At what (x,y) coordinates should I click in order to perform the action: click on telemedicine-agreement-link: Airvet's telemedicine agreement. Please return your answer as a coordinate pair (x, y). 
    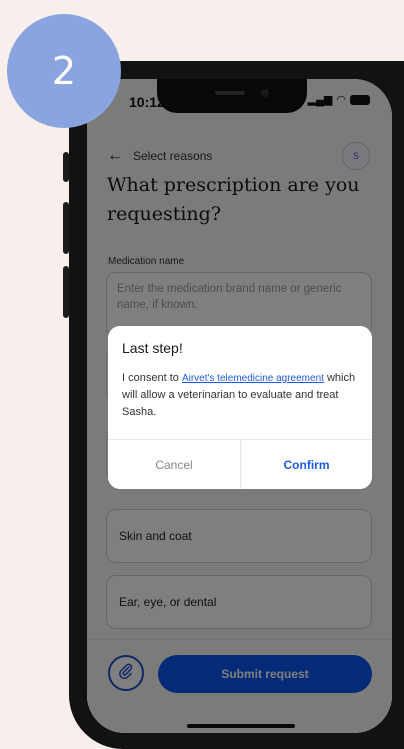
    Looking at the image, I should click on (253, 378).